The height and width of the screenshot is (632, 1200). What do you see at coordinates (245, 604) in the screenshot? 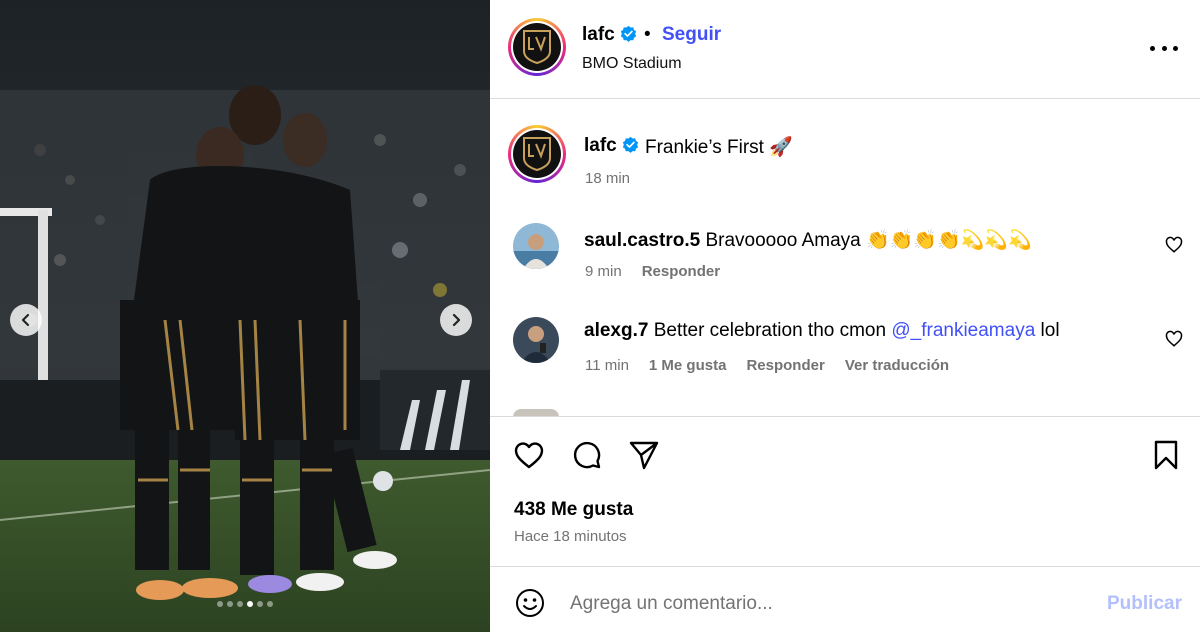
I see `carousel-indicator` at bounding box center [245, 604].